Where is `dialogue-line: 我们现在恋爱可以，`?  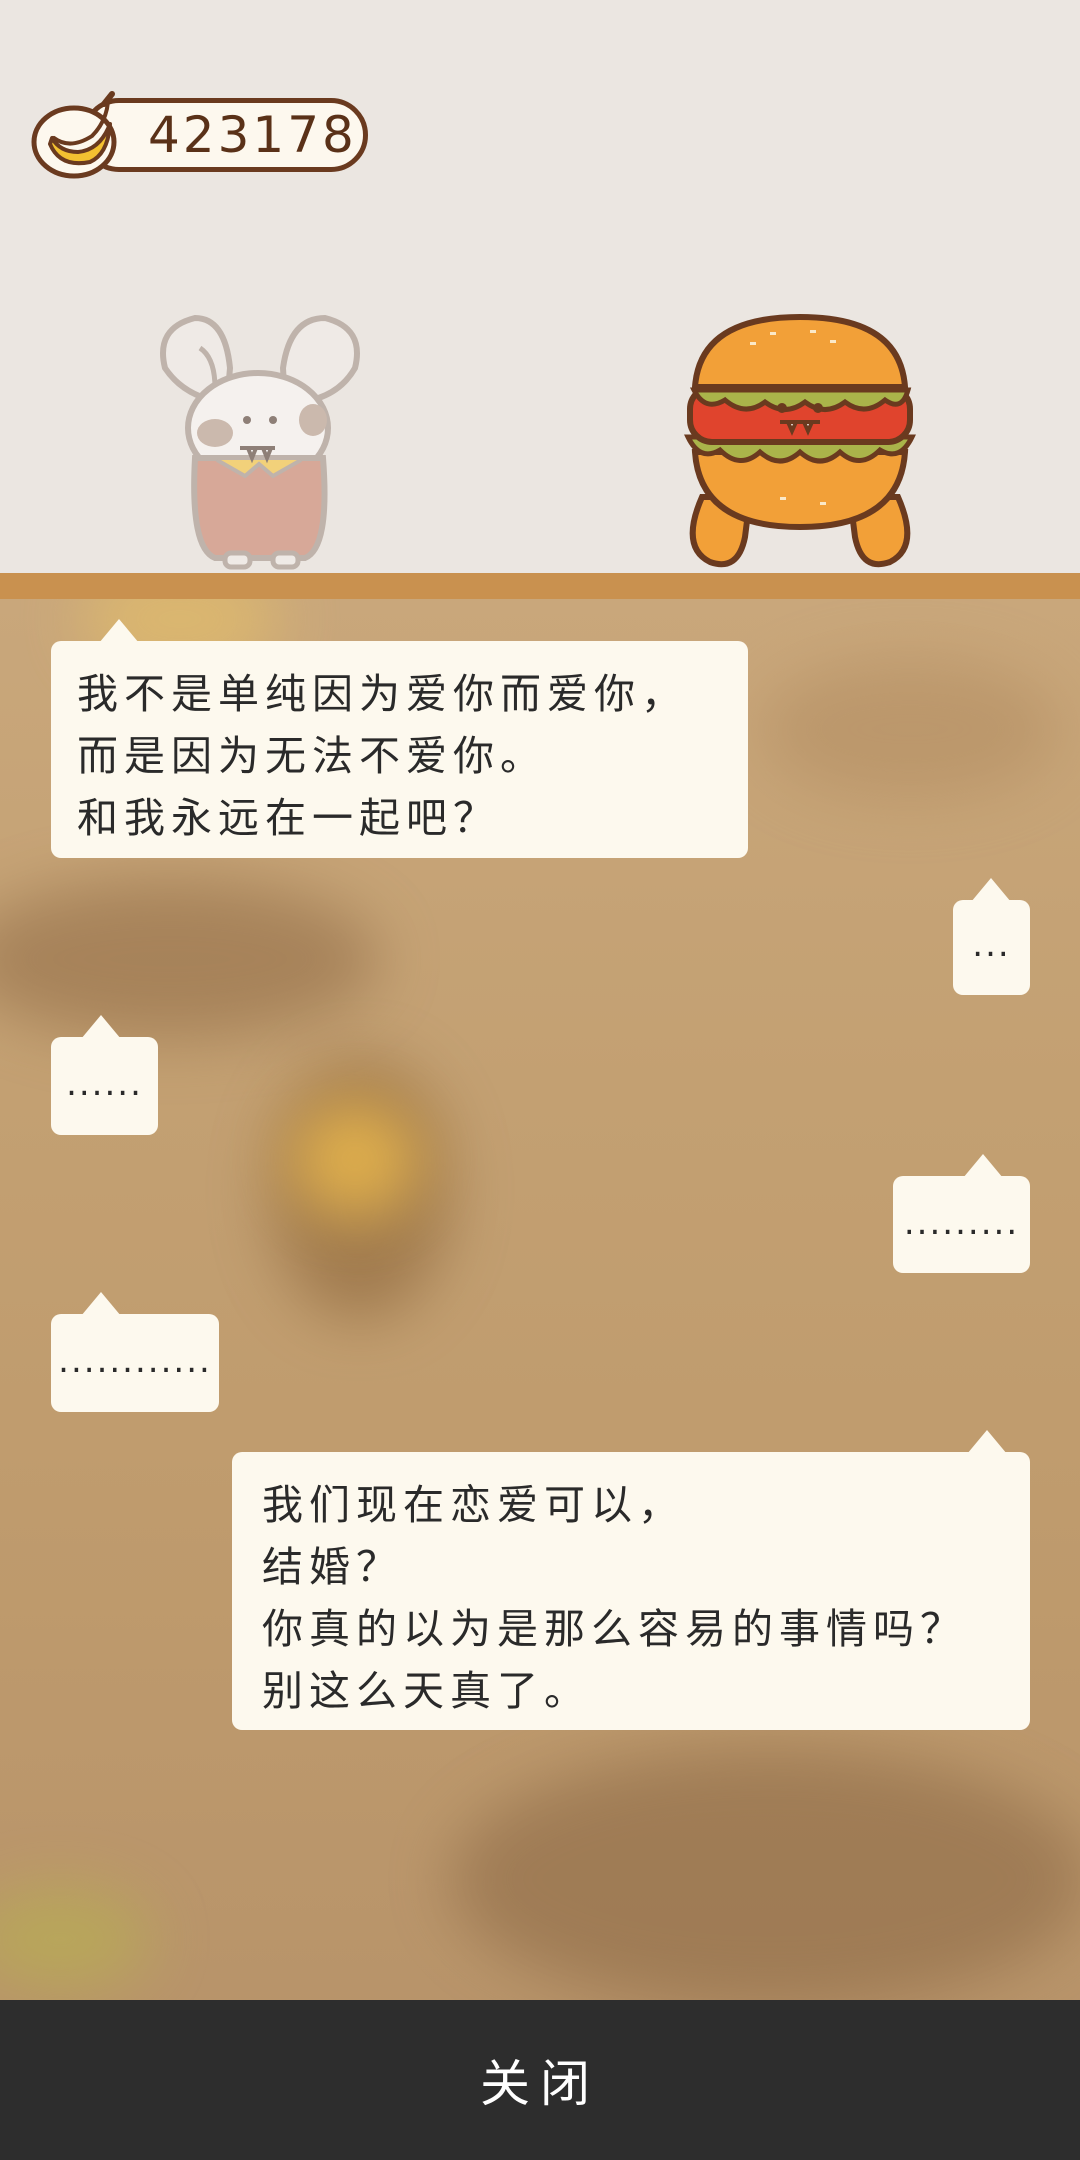
dialogue-line: 我们现在恋爱可以， is located at coordinates (473, 1505).